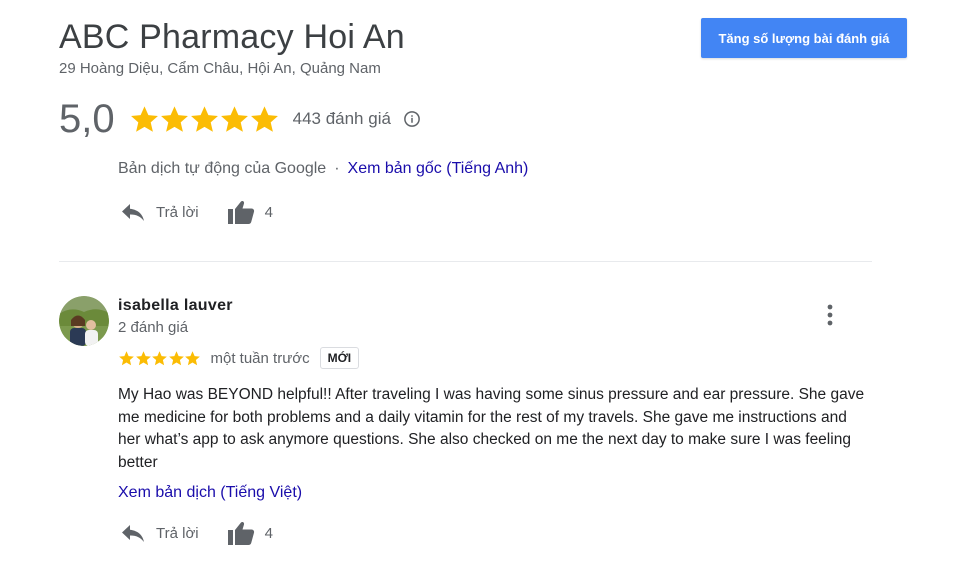 Image resolution: width=954 pixels, height=579 pixels. I want to click on translation-note: Bản dịch tự động của Google, so click(222, 168).